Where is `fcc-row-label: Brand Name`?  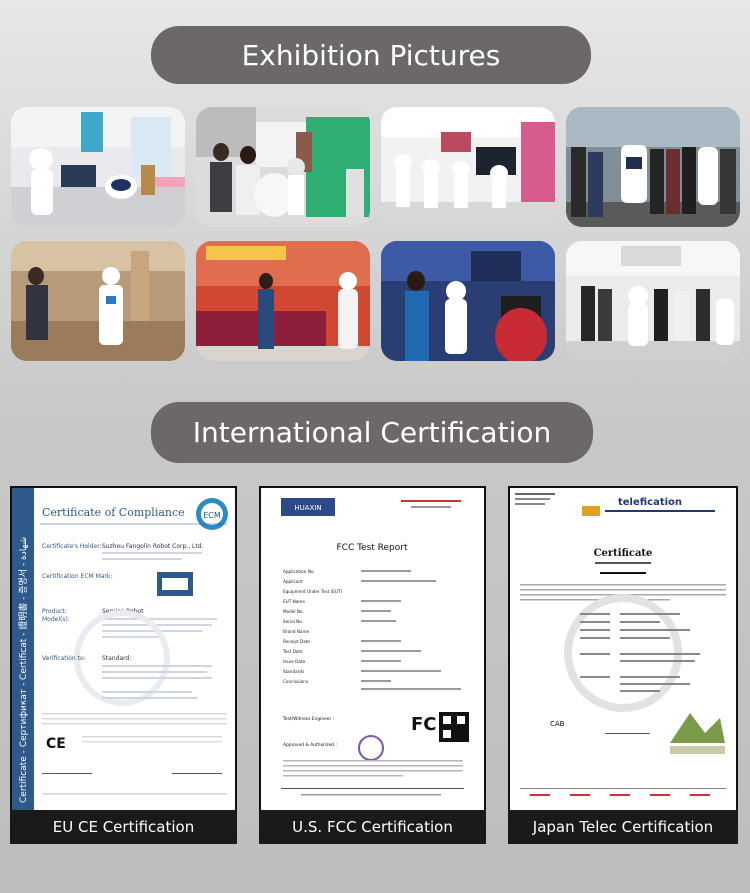 fcc-row-label: Brand Name is located at coordinates (296, 631).